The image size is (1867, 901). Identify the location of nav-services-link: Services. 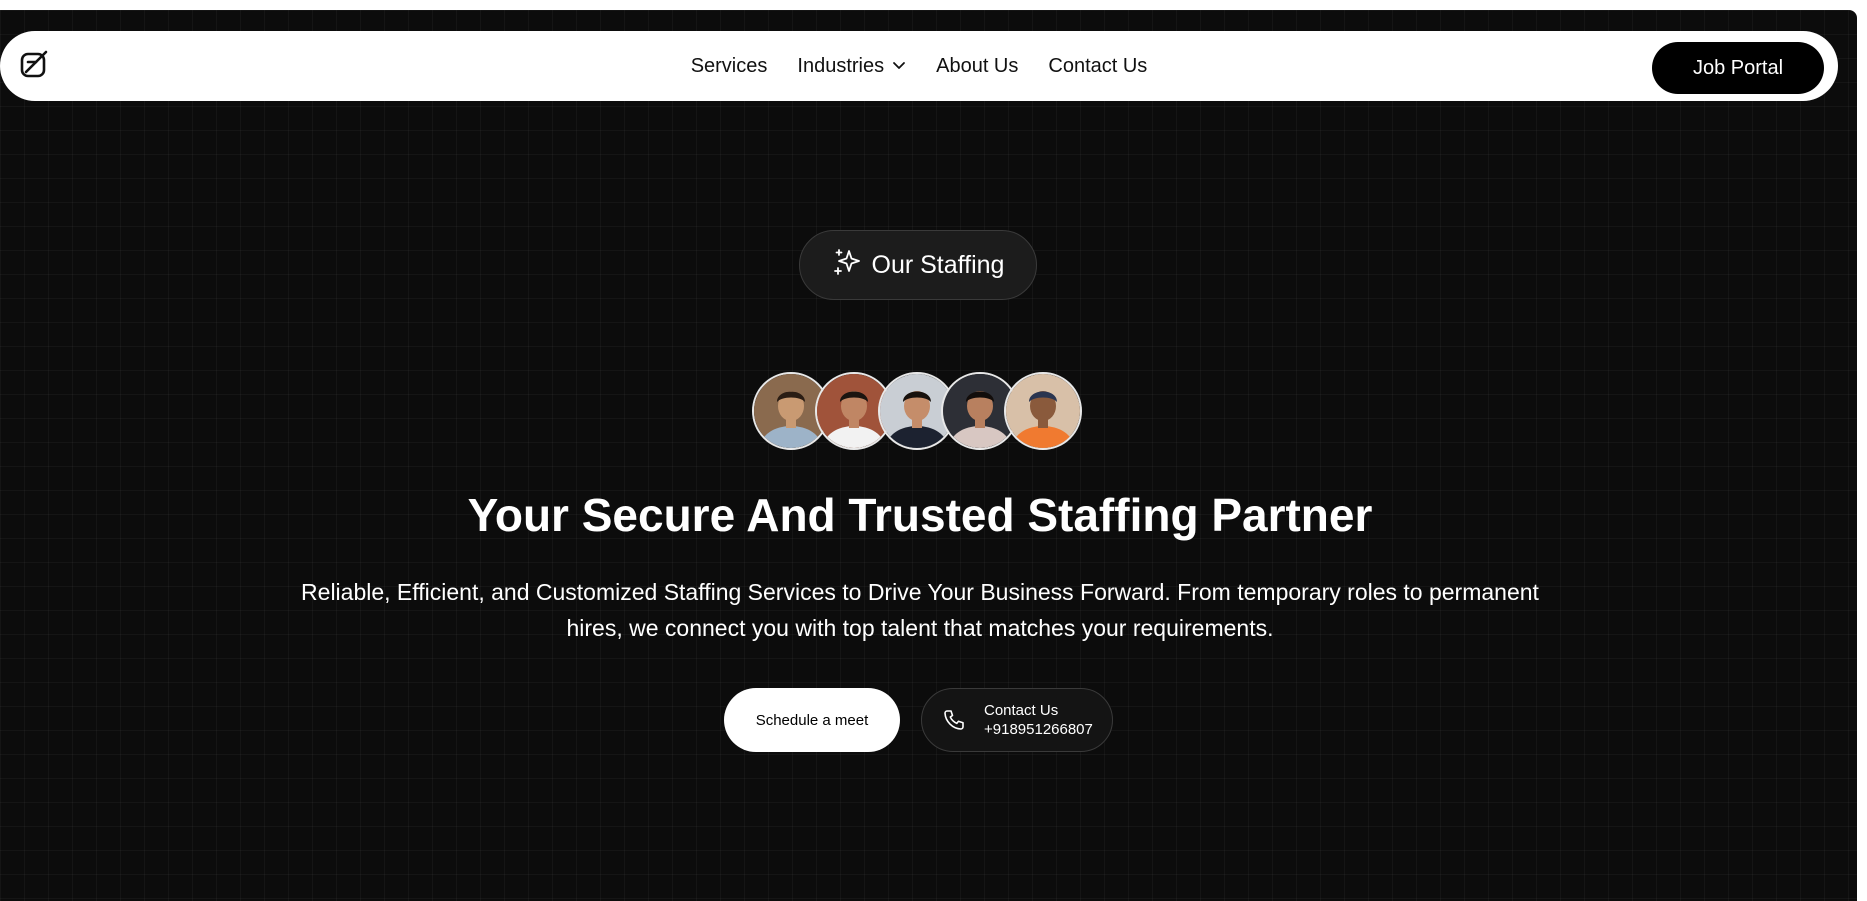
(729, 66).